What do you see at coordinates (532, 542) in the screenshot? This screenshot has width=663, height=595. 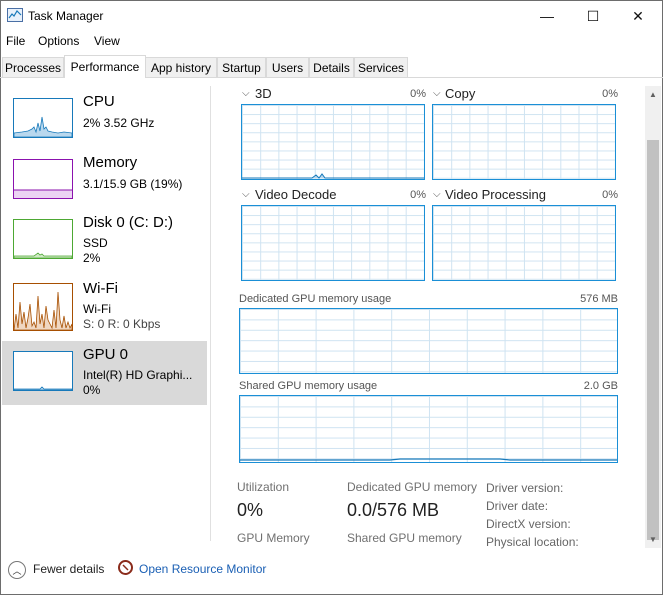 I see `physical-location-label: Physical location:` at bounding box center [532, 542].